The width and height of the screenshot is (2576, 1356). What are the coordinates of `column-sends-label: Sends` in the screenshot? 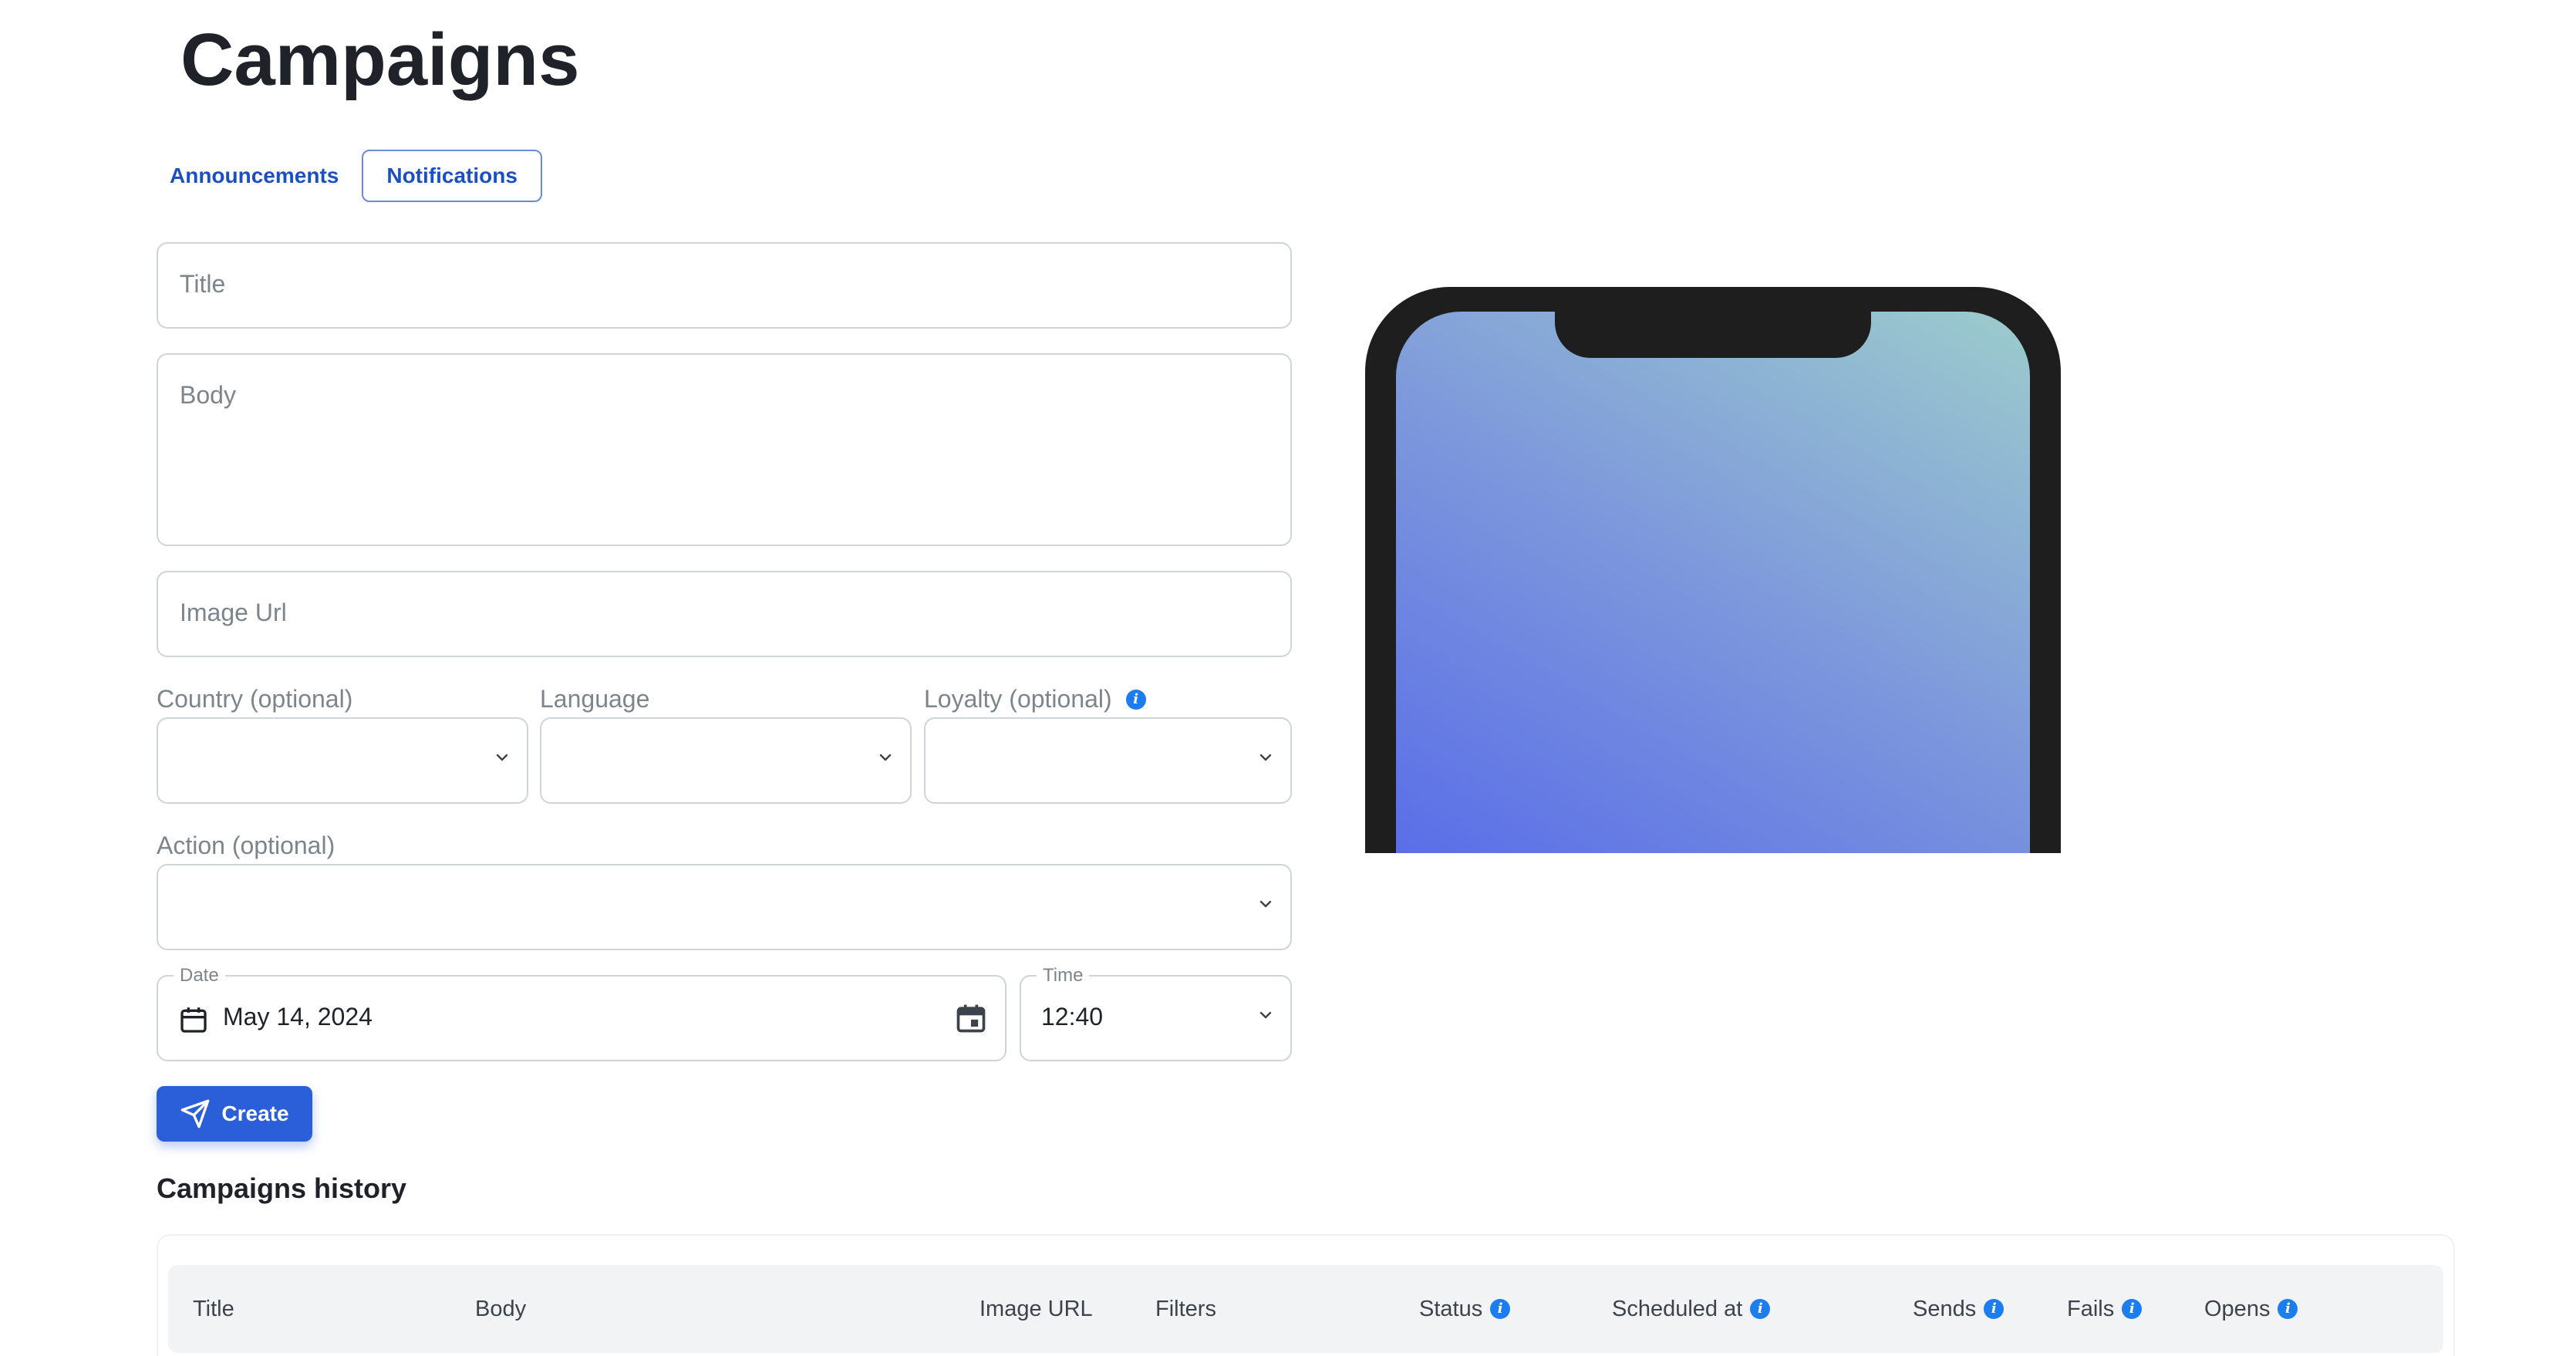 It's located at (1945, 1308).